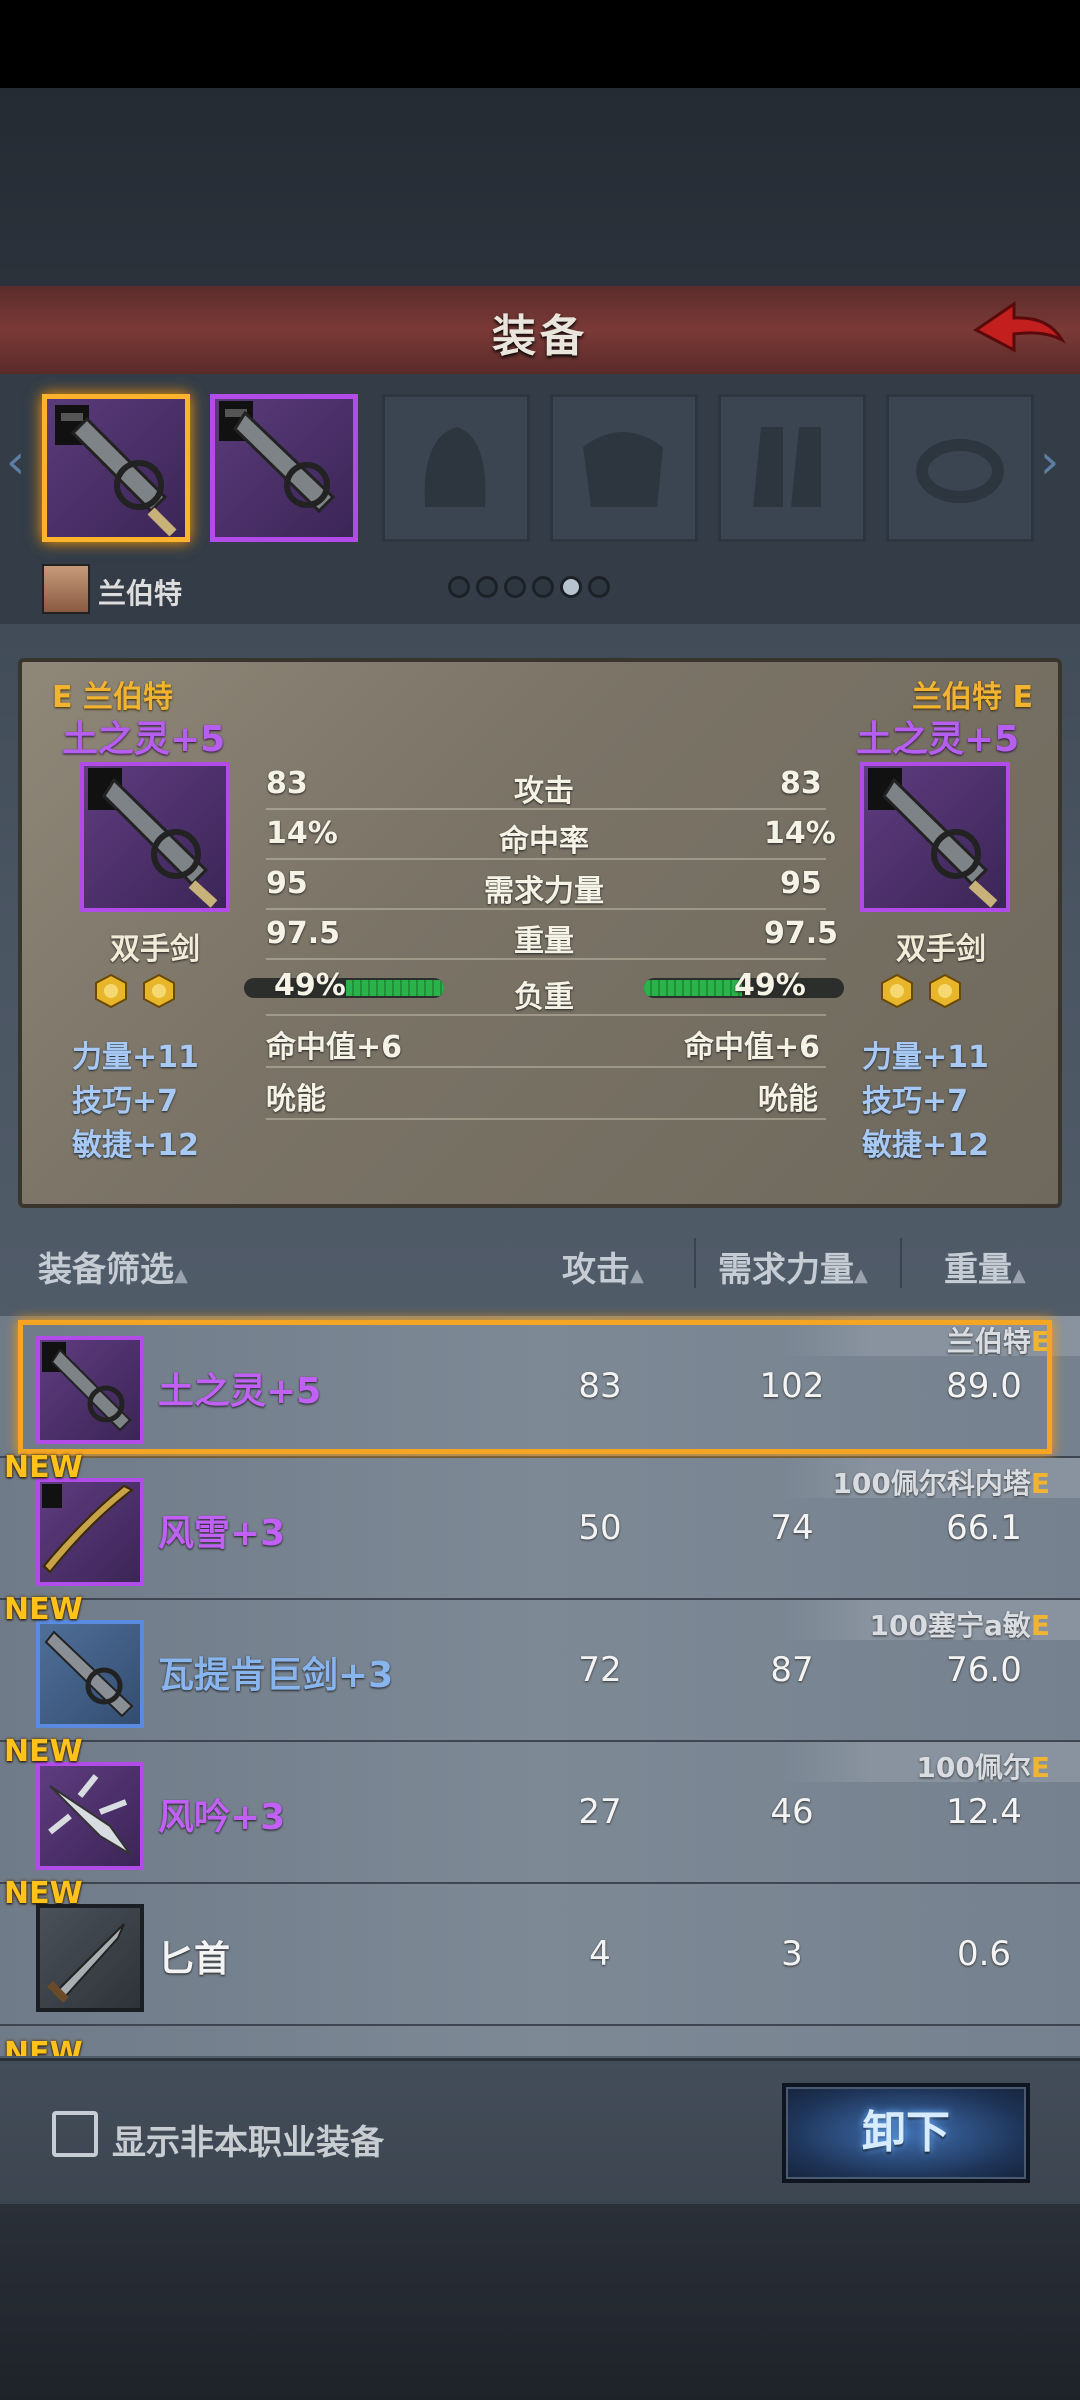 This screenshot has height=2400, width=1080. I want to click on unequip-label: 卸下, so click(906, 2132).